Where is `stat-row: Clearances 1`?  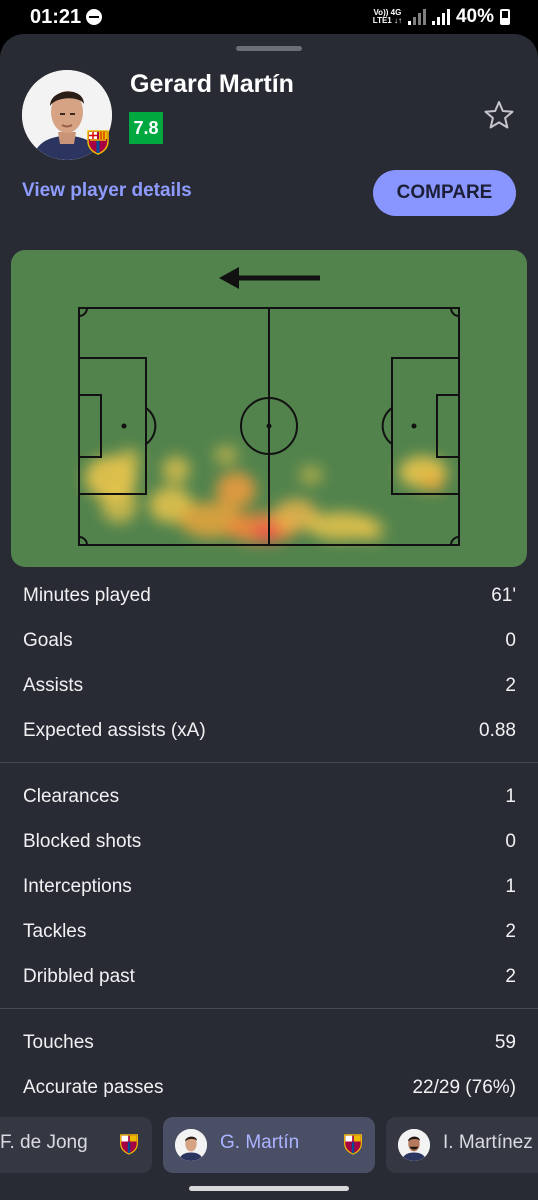 stat-row: Clearances 1 is located at coordinates (269, 795).